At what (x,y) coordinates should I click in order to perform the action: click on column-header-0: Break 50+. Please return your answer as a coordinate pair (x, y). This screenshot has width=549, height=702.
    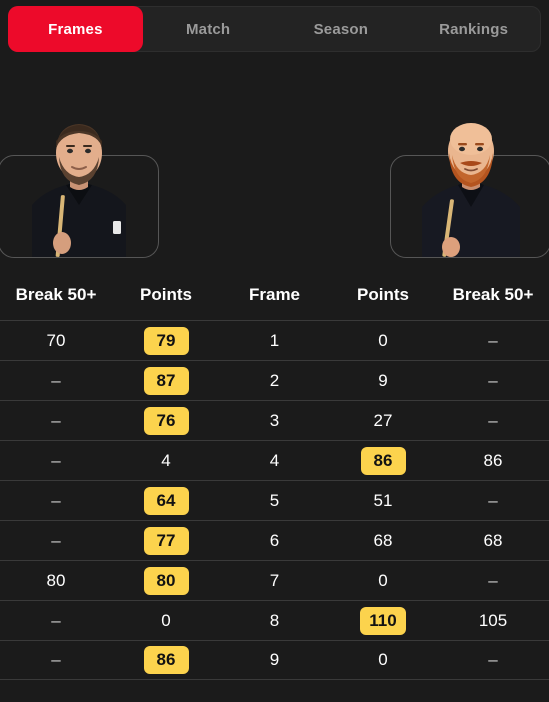
    Looking at the image, I should click on (56, 294).